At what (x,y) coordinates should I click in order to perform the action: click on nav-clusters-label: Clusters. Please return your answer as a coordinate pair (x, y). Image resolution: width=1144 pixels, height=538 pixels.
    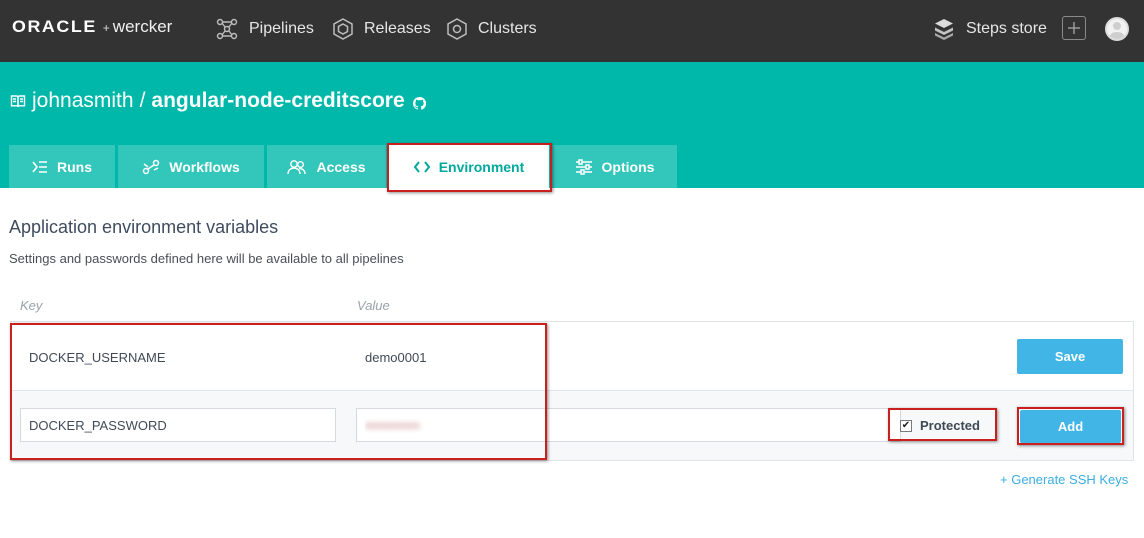
    Looking at the image, I should click on (507, 28).